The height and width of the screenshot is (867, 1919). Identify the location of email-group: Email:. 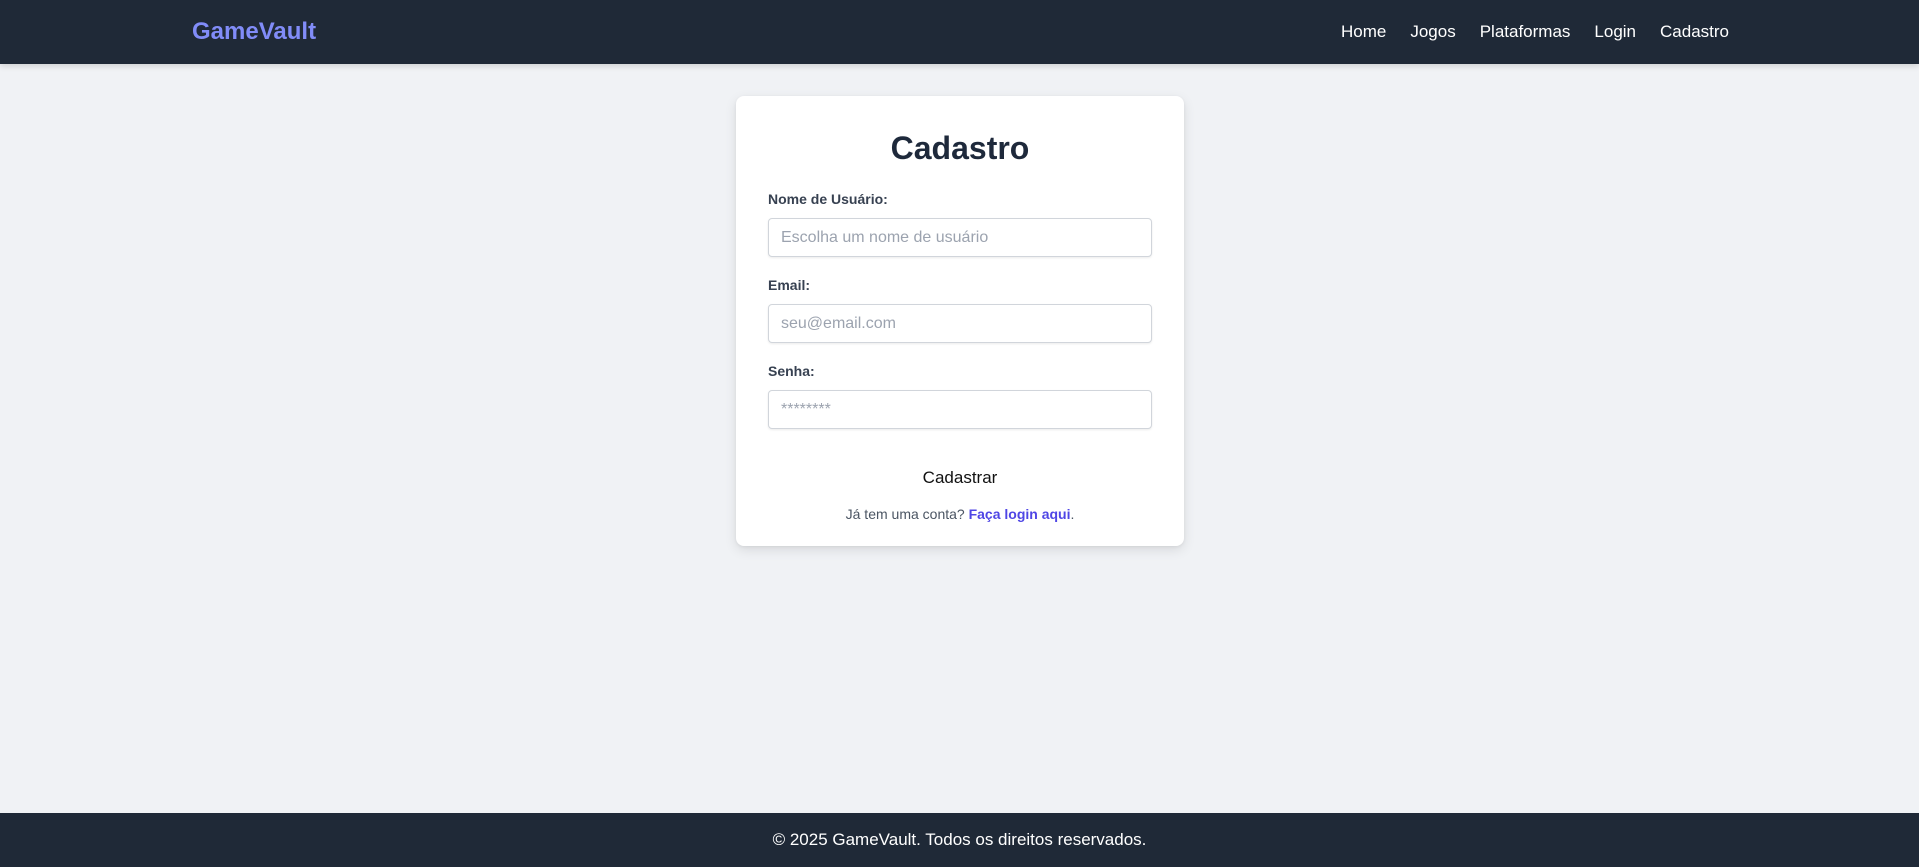
(960, 309).